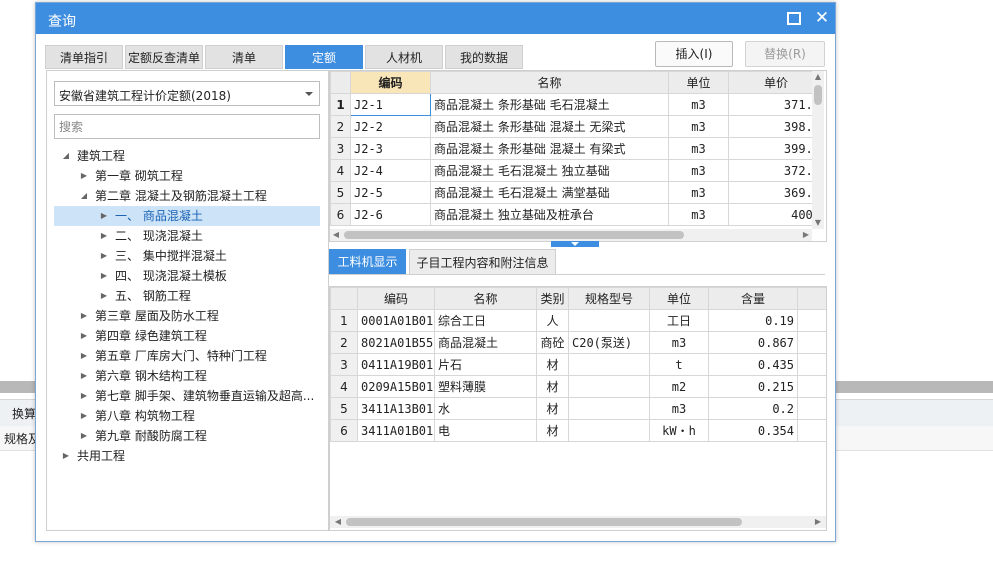 This screenshot has height=563, width=993. What do you see at coordinates (577, 192) in the screenshot?
I see `quota-row: 5 J2-5 商品混凝土 毛石混凝土 满堂基础 m3 369.8` at bounding box center [577, 192].